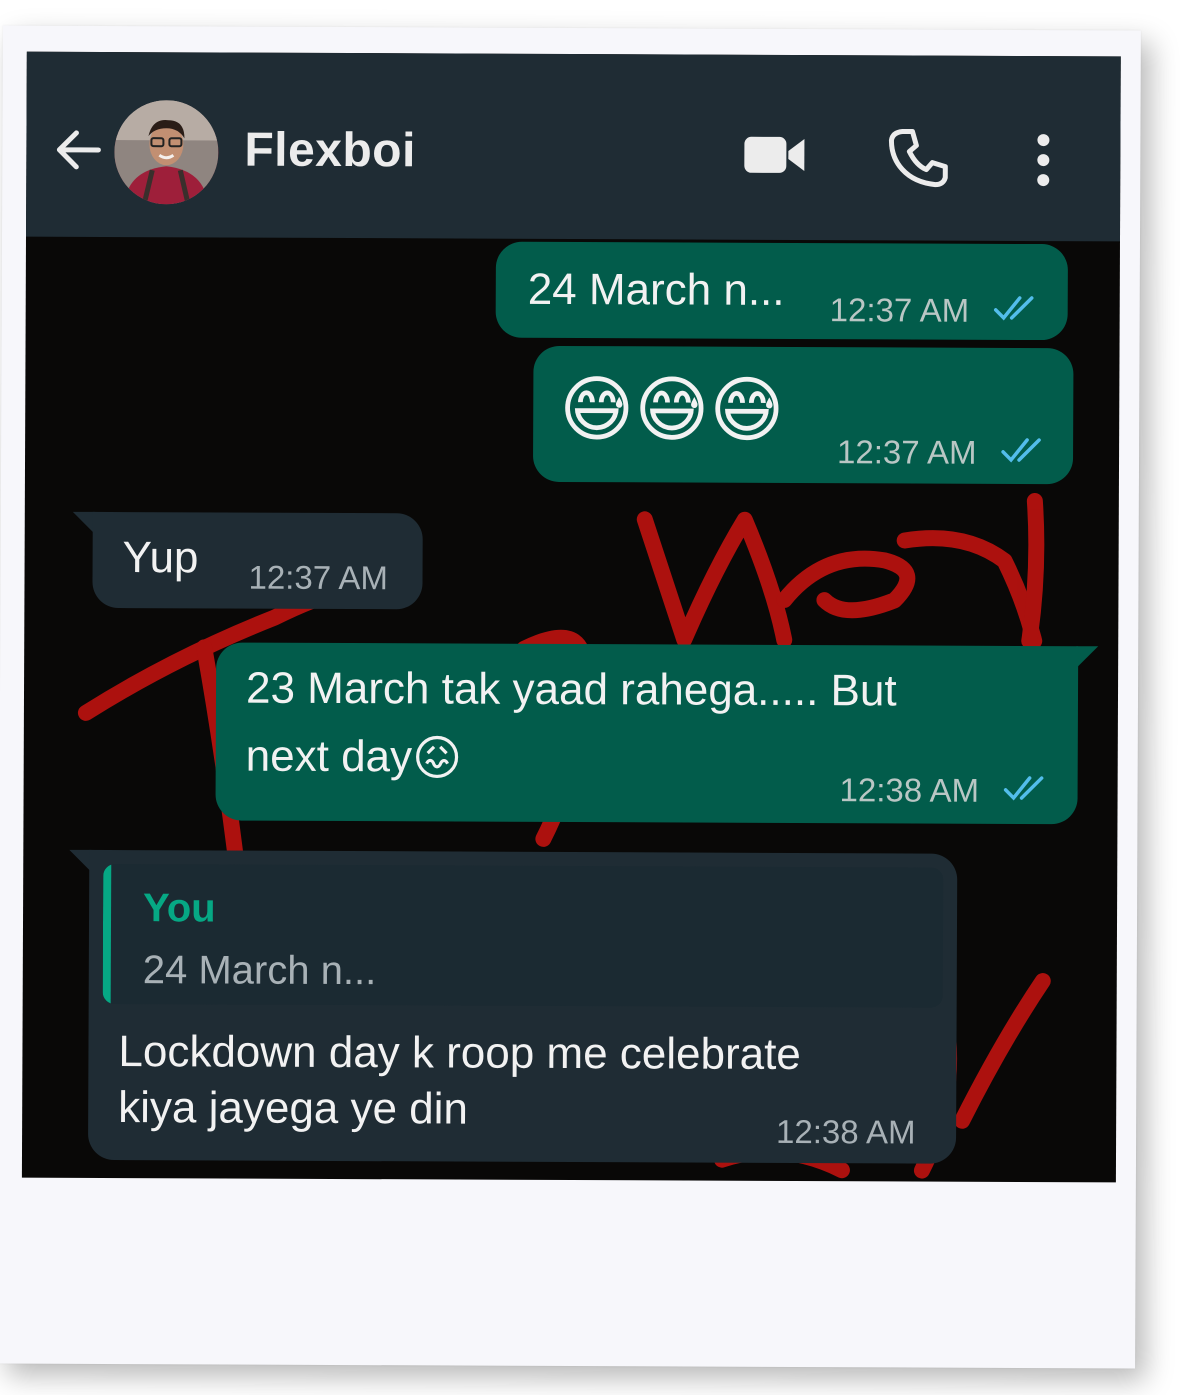  I want to click on phone-icon, so click(918, 157).